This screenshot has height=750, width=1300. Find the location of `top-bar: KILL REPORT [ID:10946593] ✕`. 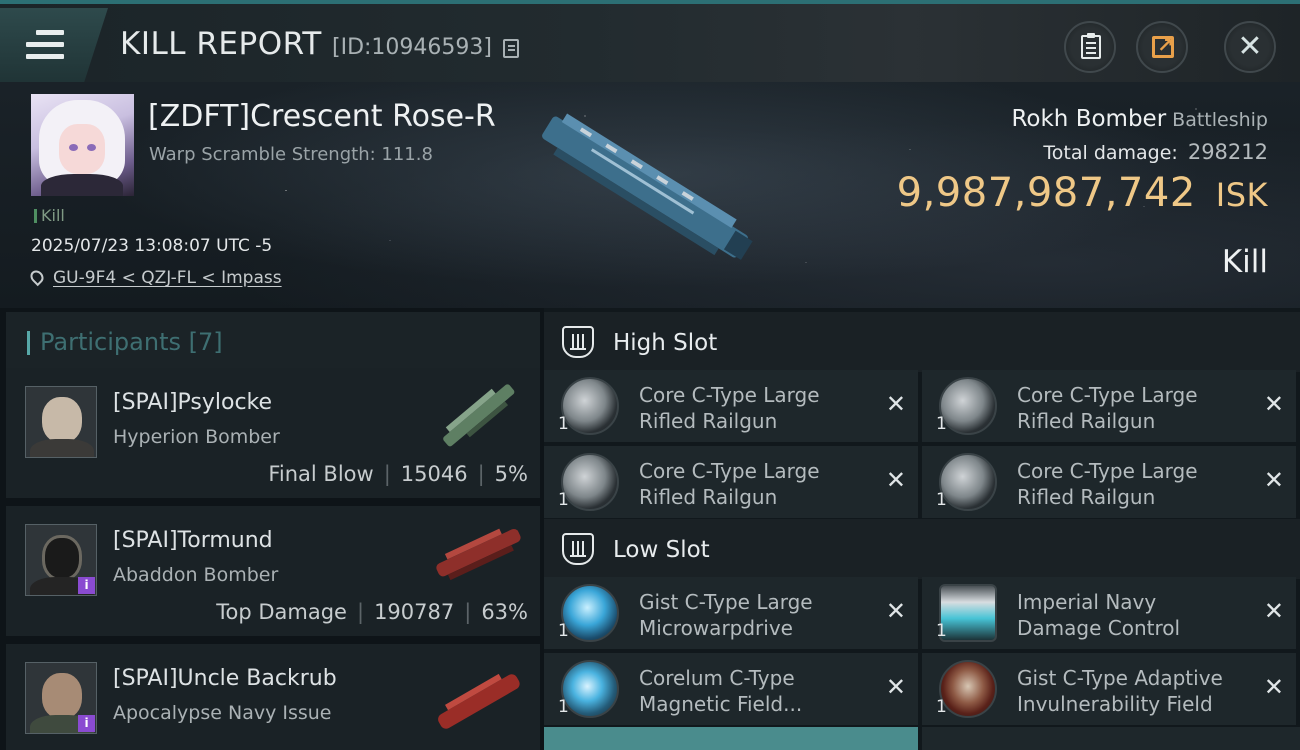

top-bar: KILL REPORT [ID:10946593] ✕ is located at coordinates (650, 41).